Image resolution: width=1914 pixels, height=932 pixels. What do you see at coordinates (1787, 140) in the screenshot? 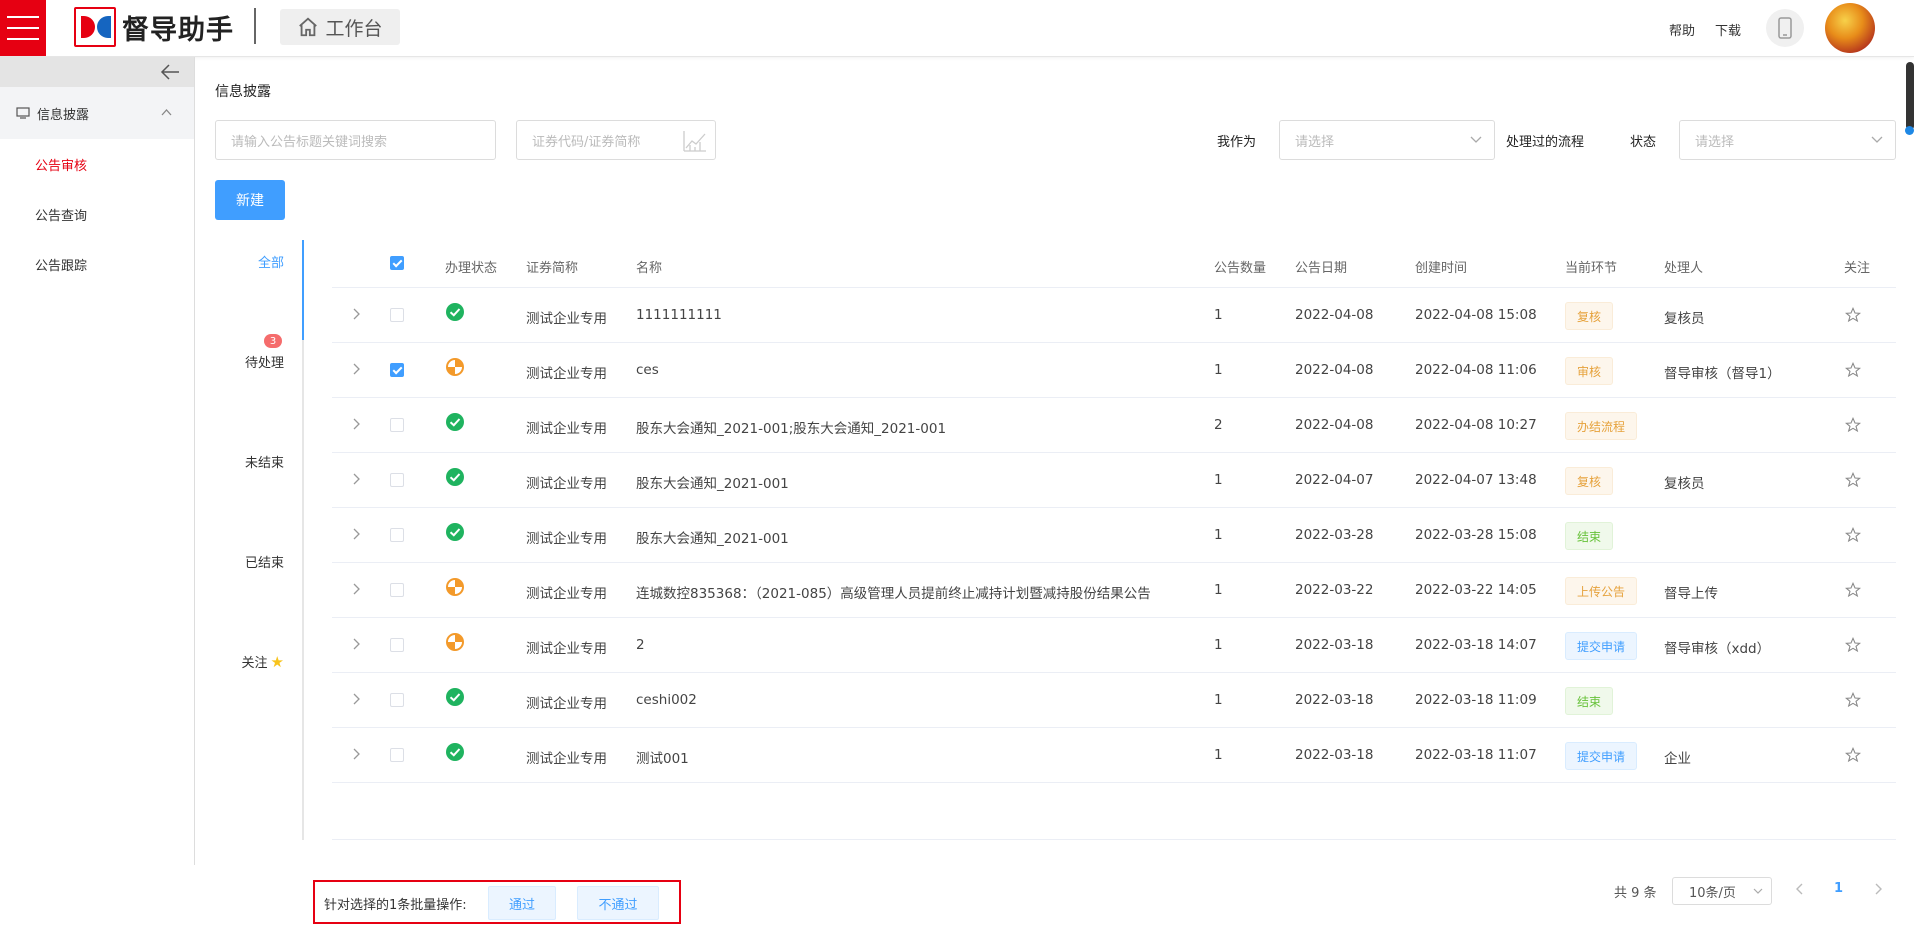
I see `status-select: 请选择` at bounding box center [1787, 140].